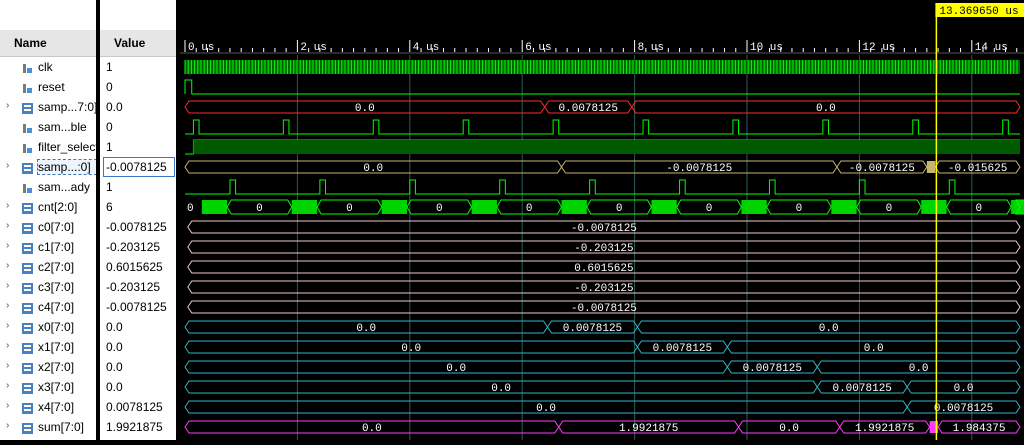 The image size is (1024, 445). Describe the element at coordinates (88, 247) in the screenshot. I see `signal-row: › c1[7:0] -0.203125` at that location.